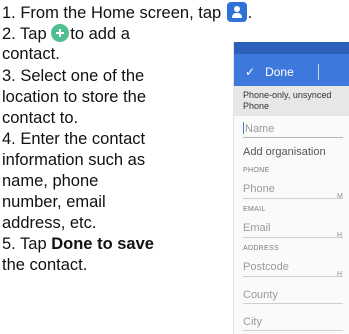 The image size is (349, 334). I want to click on phone-underline, so click(293, 198).